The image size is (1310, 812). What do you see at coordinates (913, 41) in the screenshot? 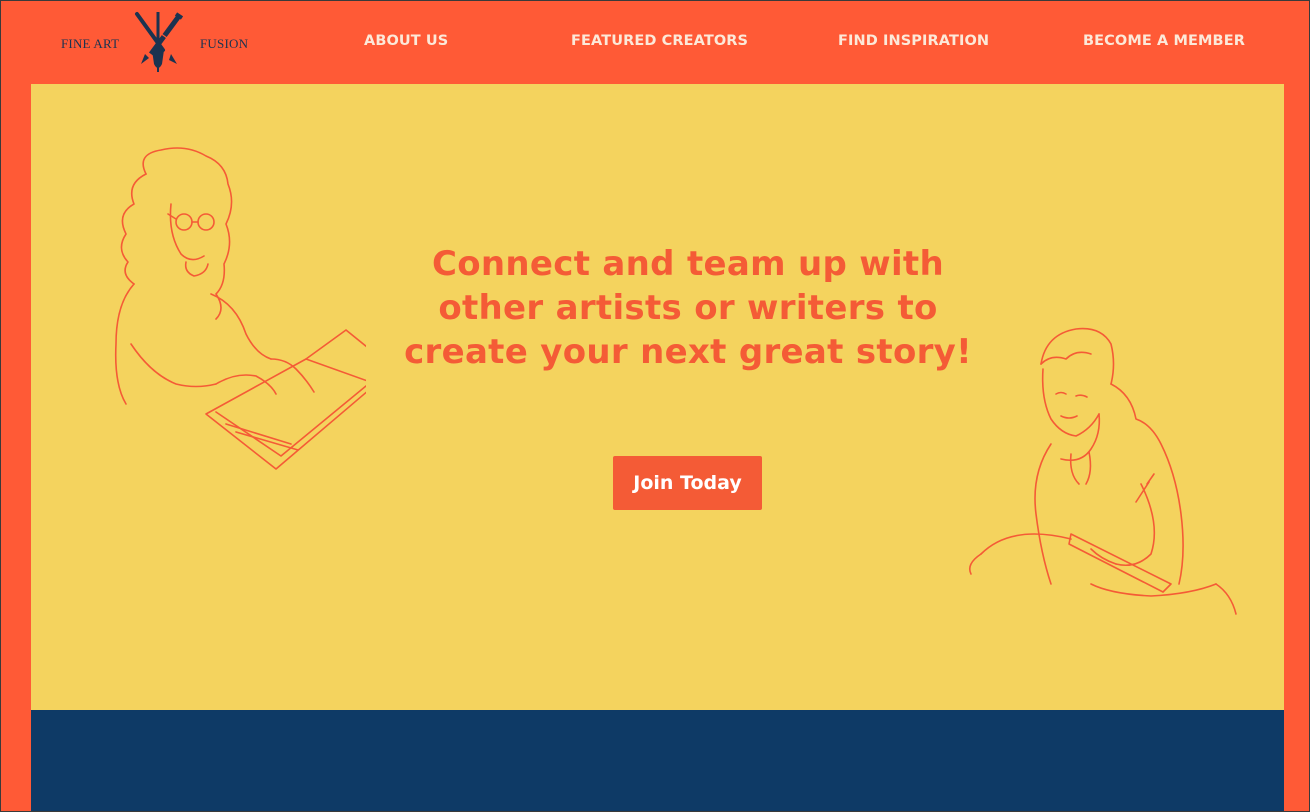
I see `nav-find-inspiration: FIND INSPIRATION` at bounding box center [913, 41].